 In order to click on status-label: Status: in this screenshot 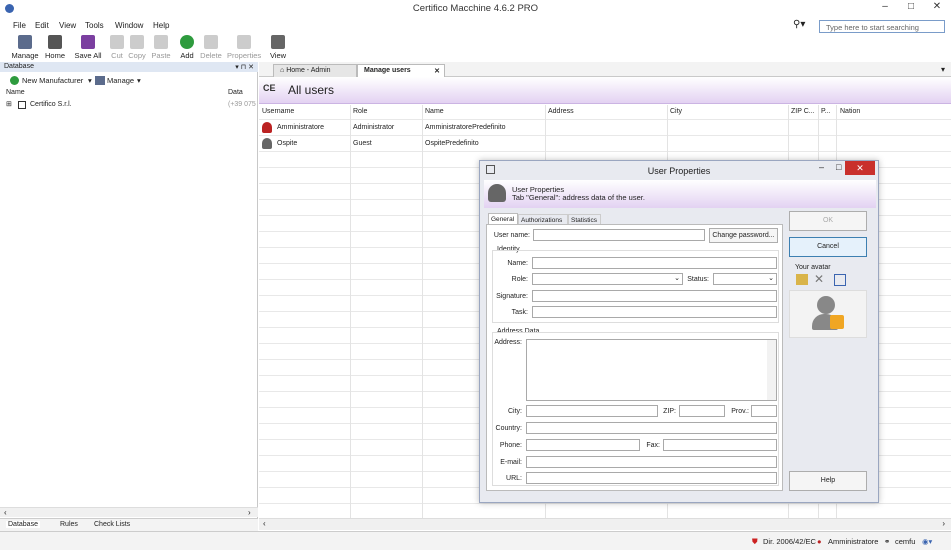, I will do `click(698, 279)`.